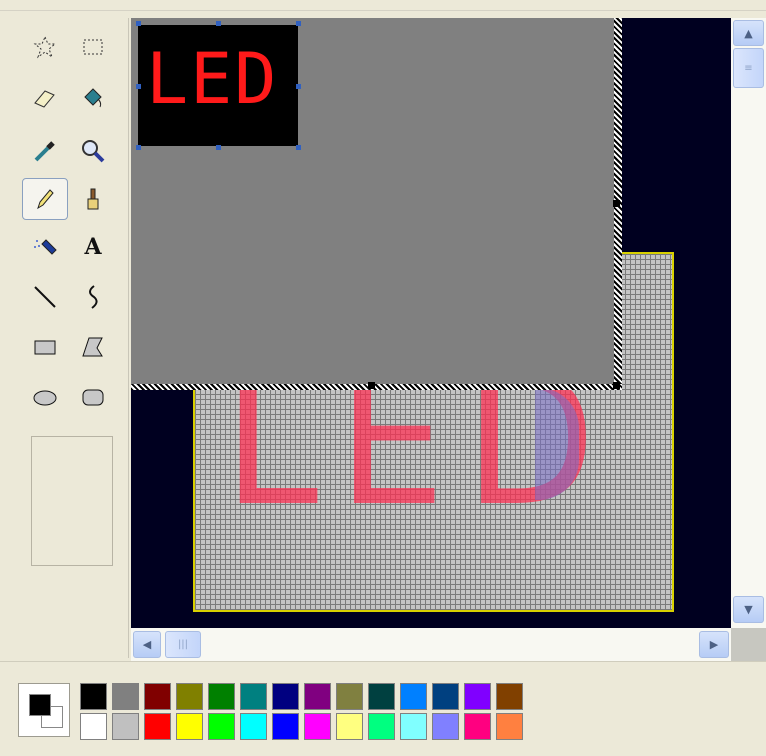 The height and width of the screenshot is (756, 766). I want to click on pencil-tool, so click(45, 199).